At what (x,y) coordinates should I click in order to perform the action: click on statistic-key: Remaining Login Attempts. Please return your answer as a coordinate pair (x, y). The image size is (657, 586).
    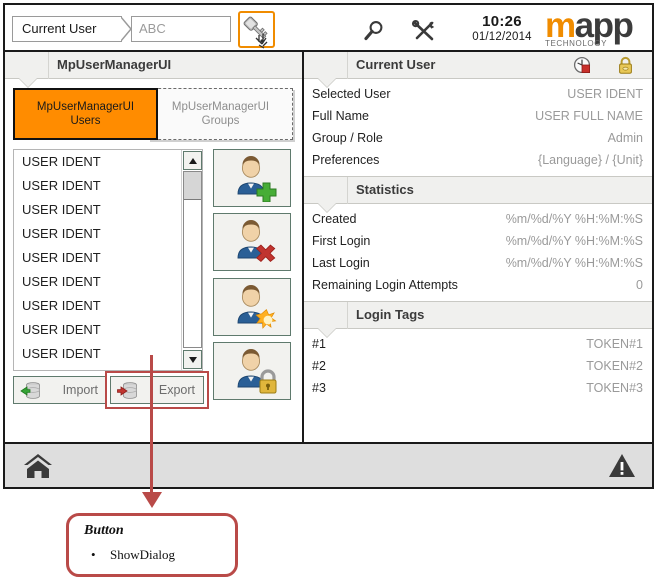
    Looking at the image, I should click on (385, 285).